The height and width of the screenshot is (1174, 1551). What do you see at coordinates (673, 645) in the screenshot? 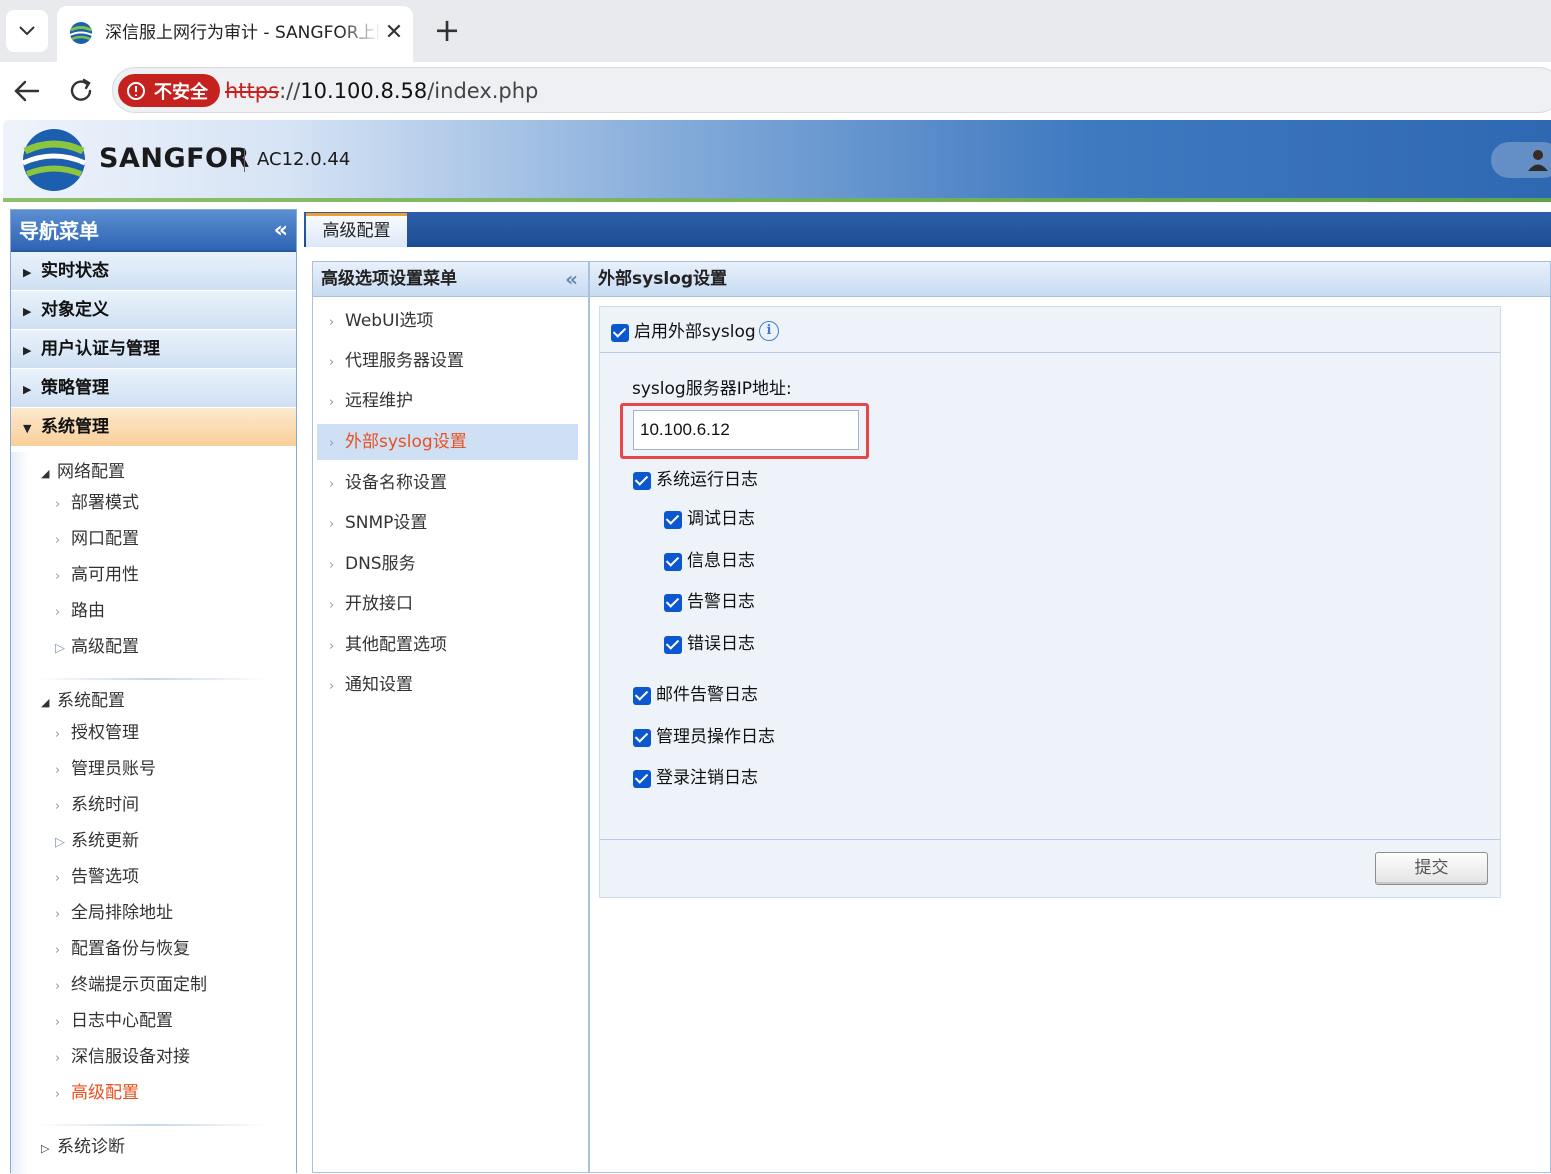
I see `error-log-checkbox` at bounding box center [673, 645].